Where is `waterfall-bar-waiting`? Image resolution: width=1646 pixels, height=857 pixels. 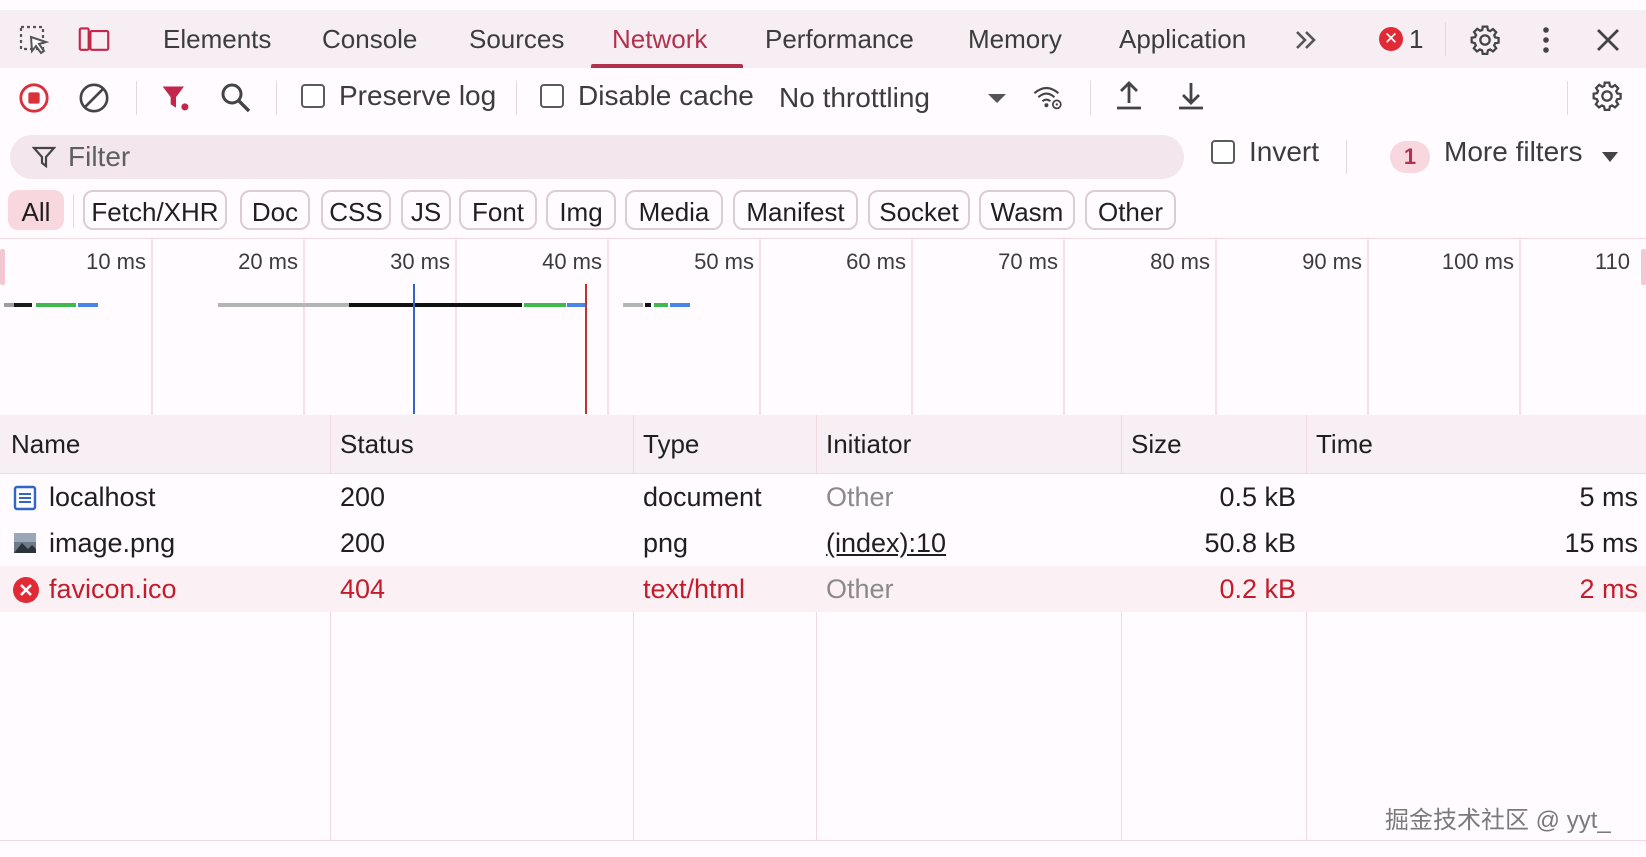 waterfall-bar-waiting is located at coordinates (23, 305).